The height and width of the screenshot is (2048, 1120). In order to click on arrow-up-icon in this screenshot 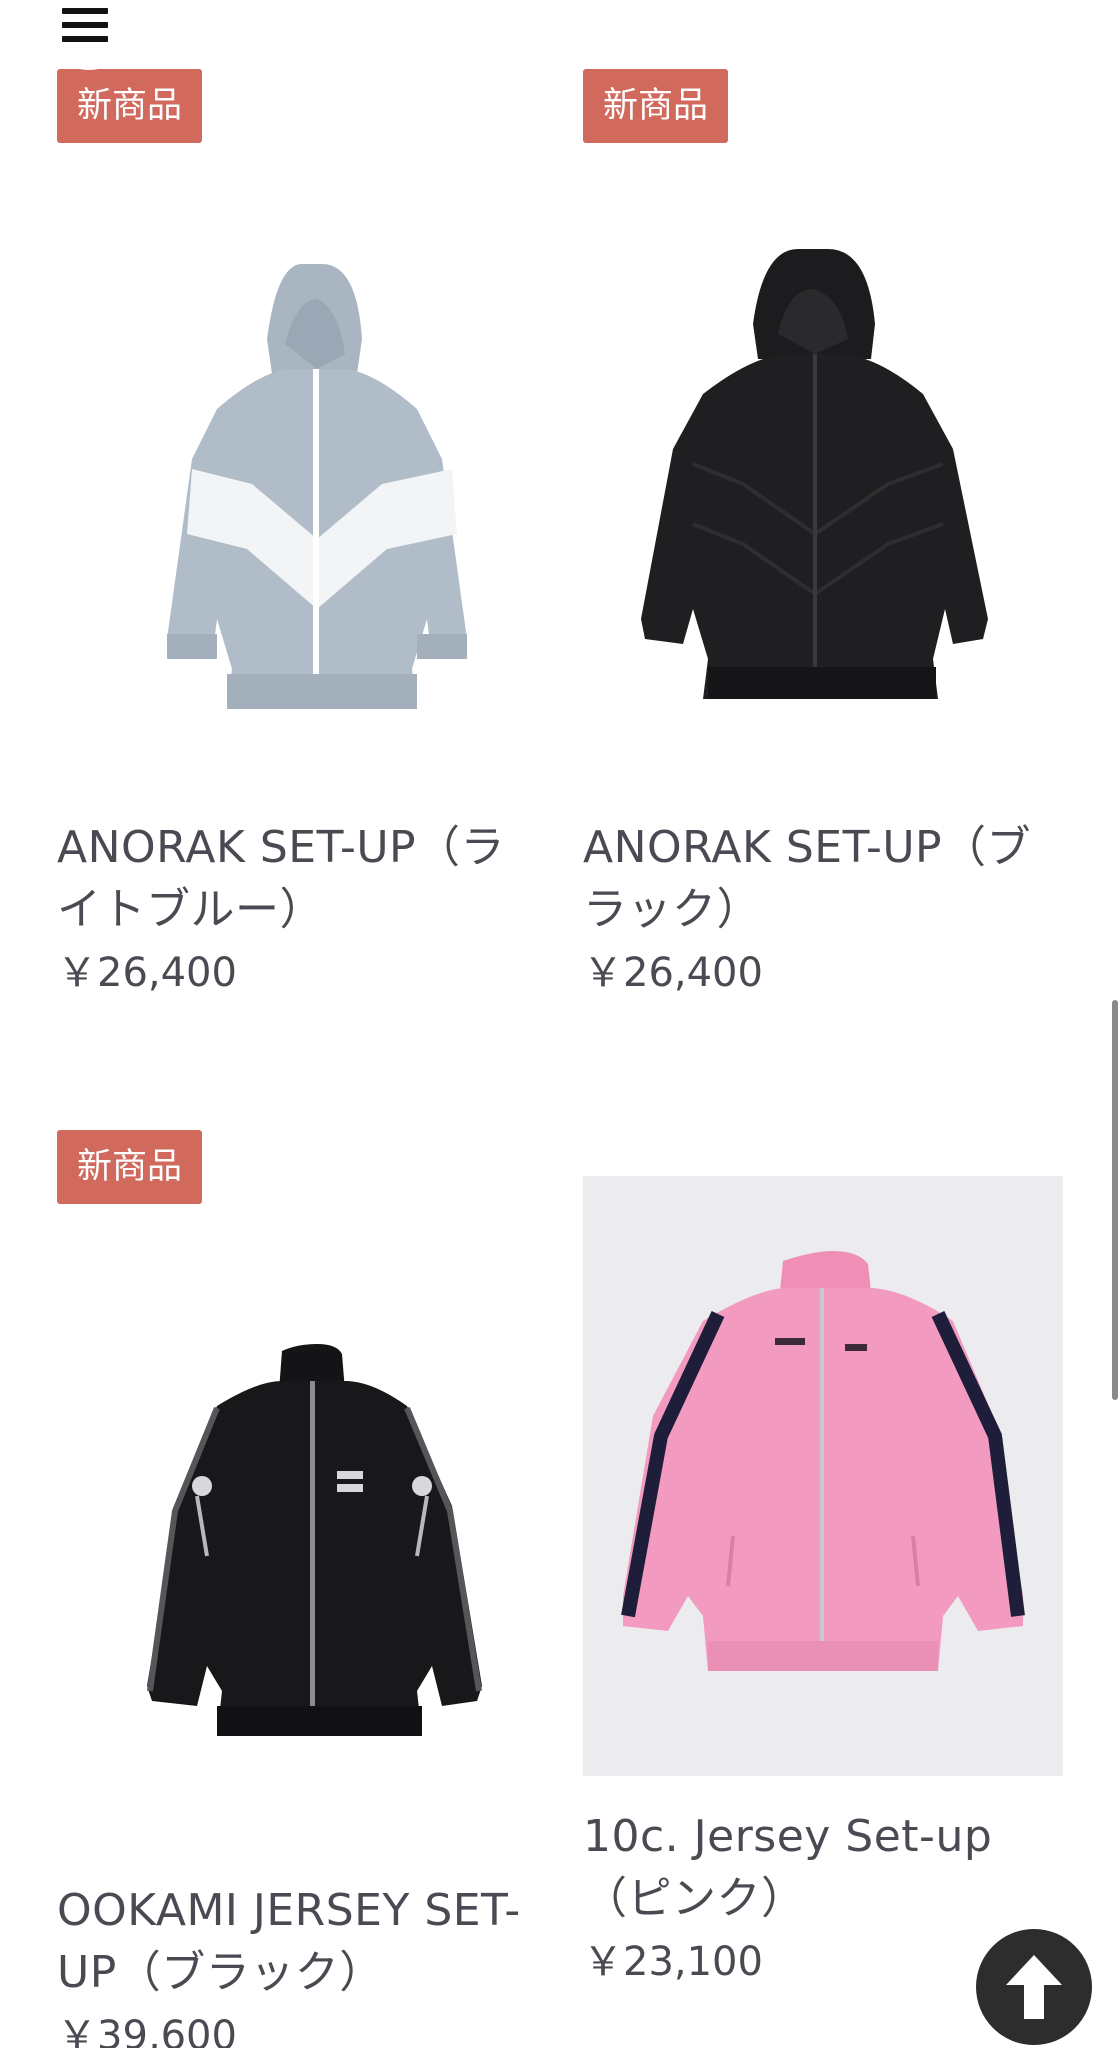, I will do `click(1034, 1987)`.